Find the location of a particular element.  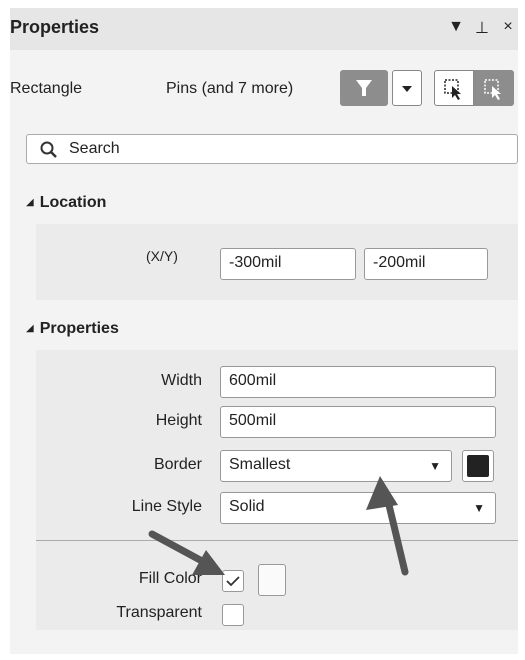

annotation-arrows is located at coordinates (278, 526).